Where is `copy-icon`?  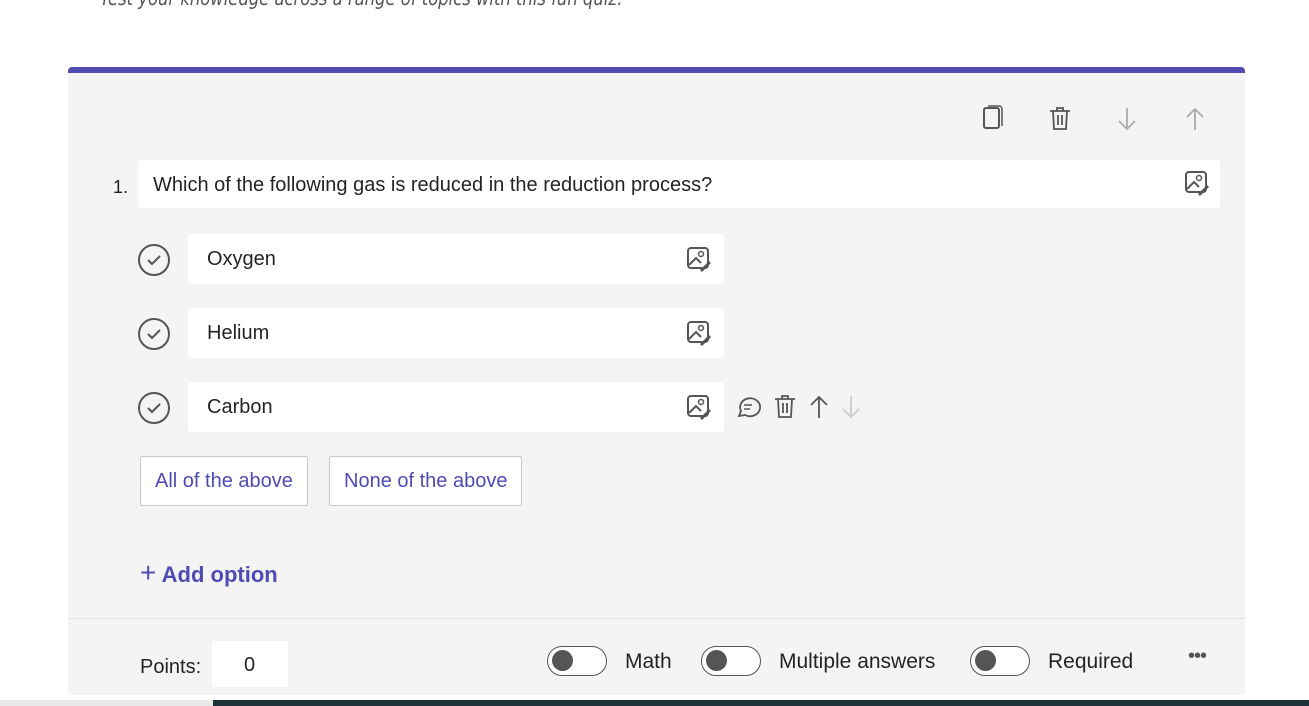 copy-icon is located at coordinates (992, 118).